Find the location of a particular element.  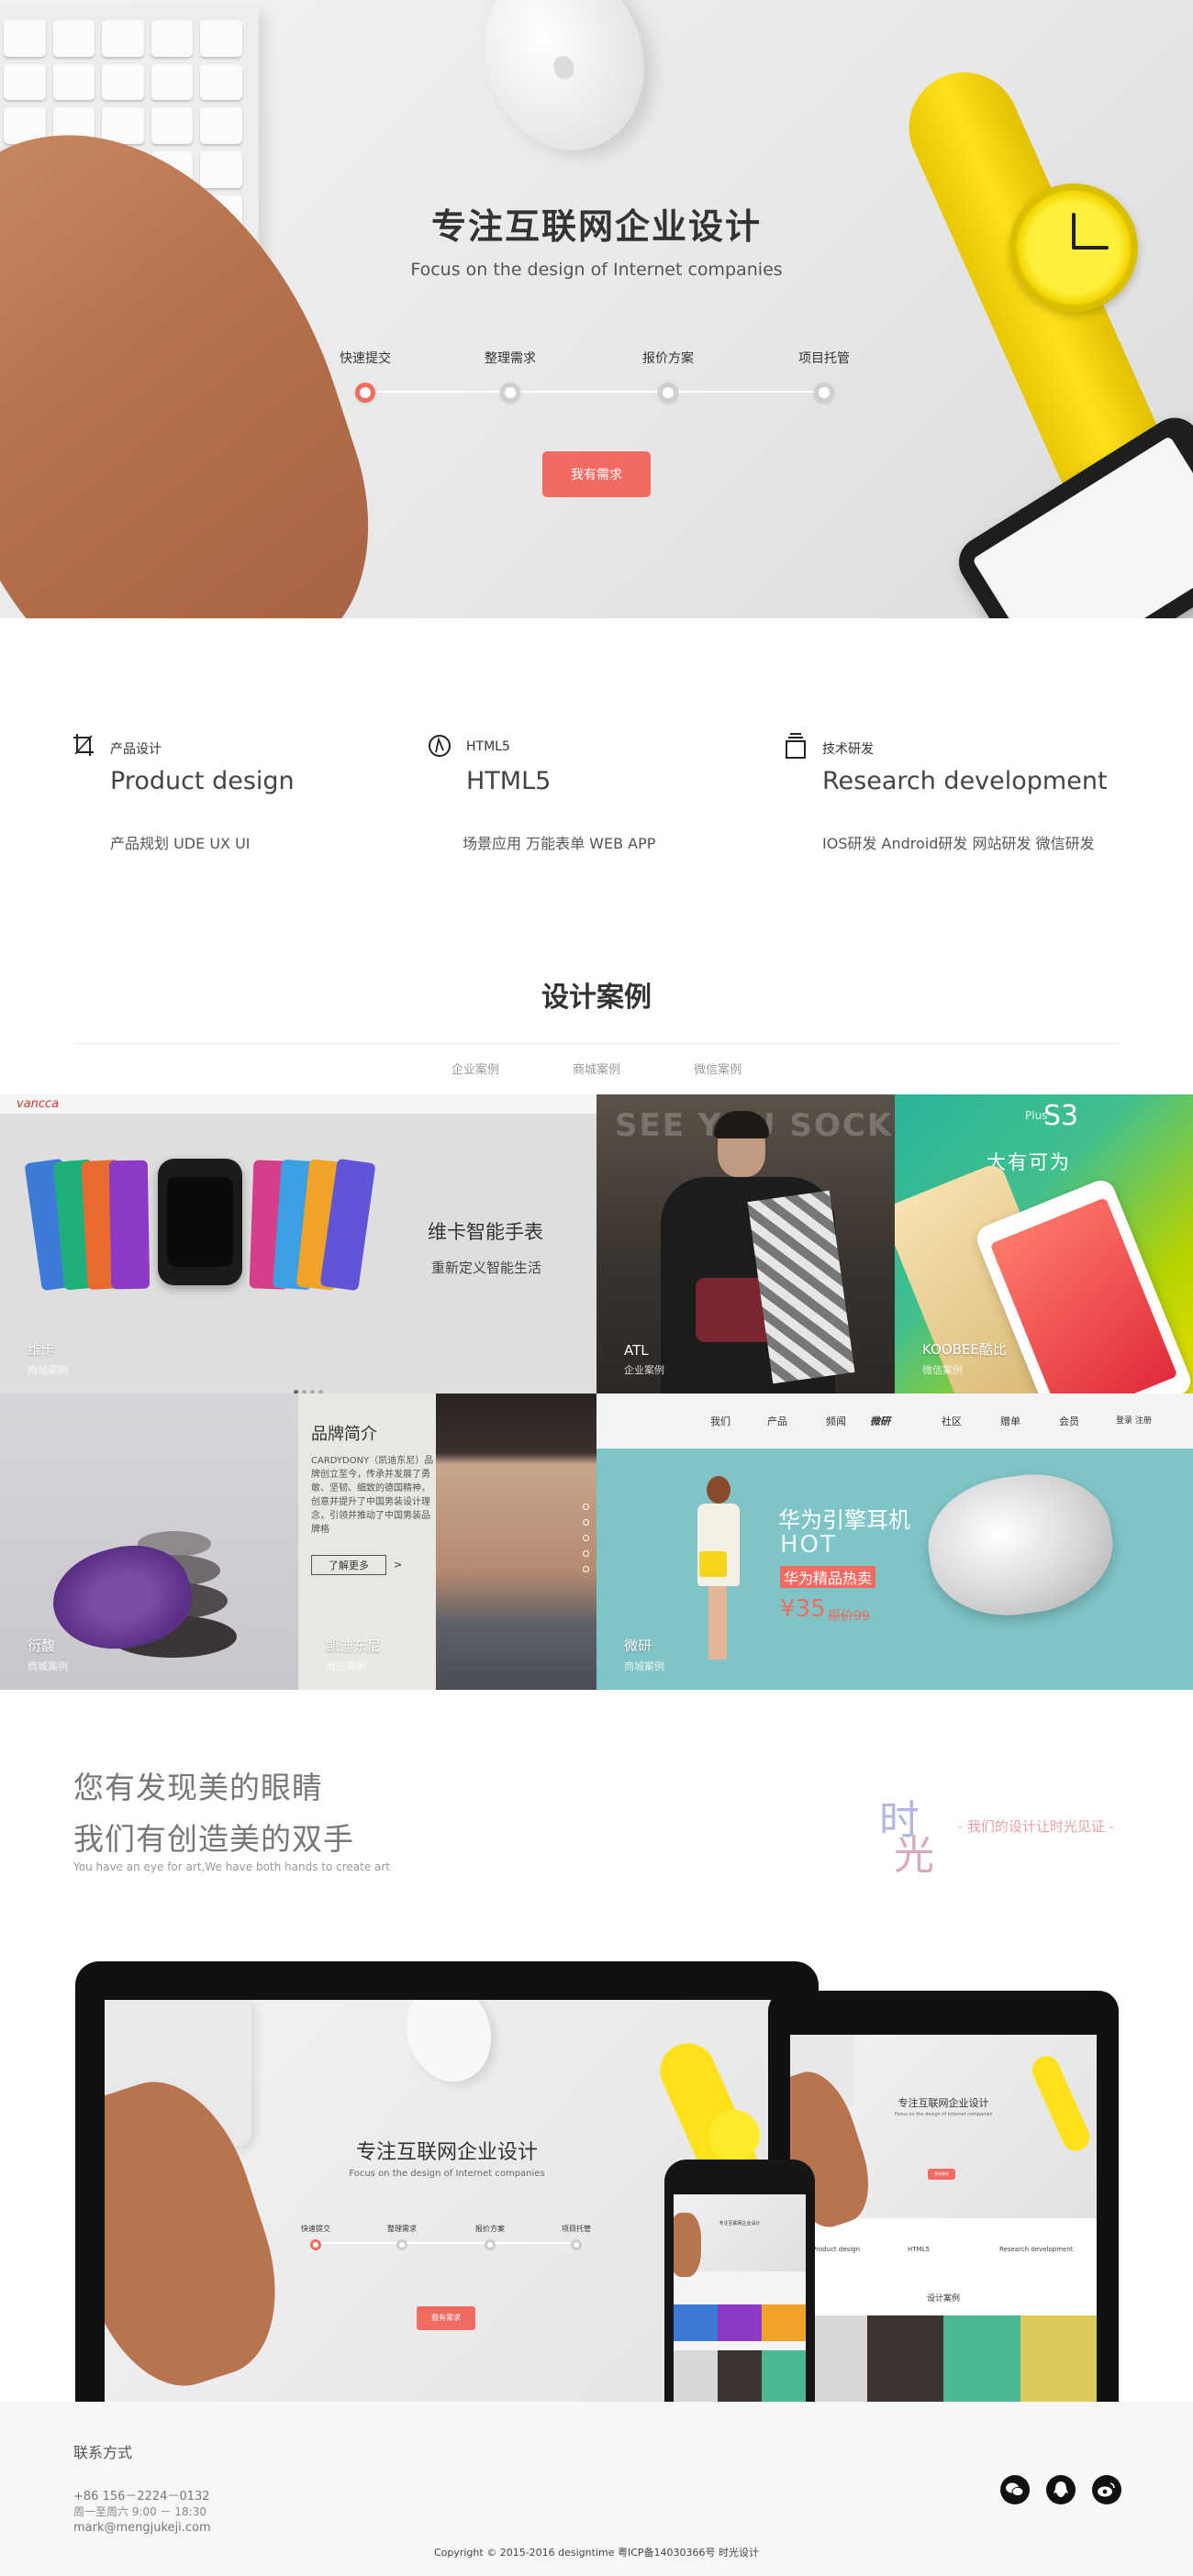

step-quote: 报价方案 is located at coordinates (668, 376).